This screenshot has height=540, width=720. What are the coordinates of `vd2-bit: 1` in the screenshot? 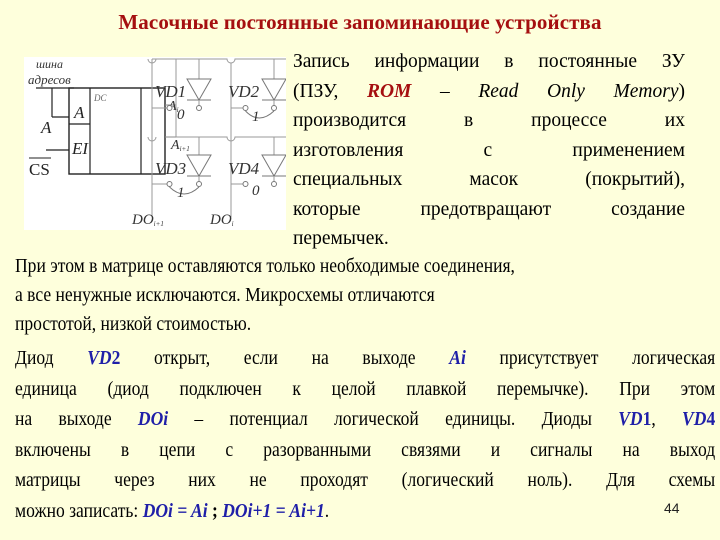 It's located at (256, 117).